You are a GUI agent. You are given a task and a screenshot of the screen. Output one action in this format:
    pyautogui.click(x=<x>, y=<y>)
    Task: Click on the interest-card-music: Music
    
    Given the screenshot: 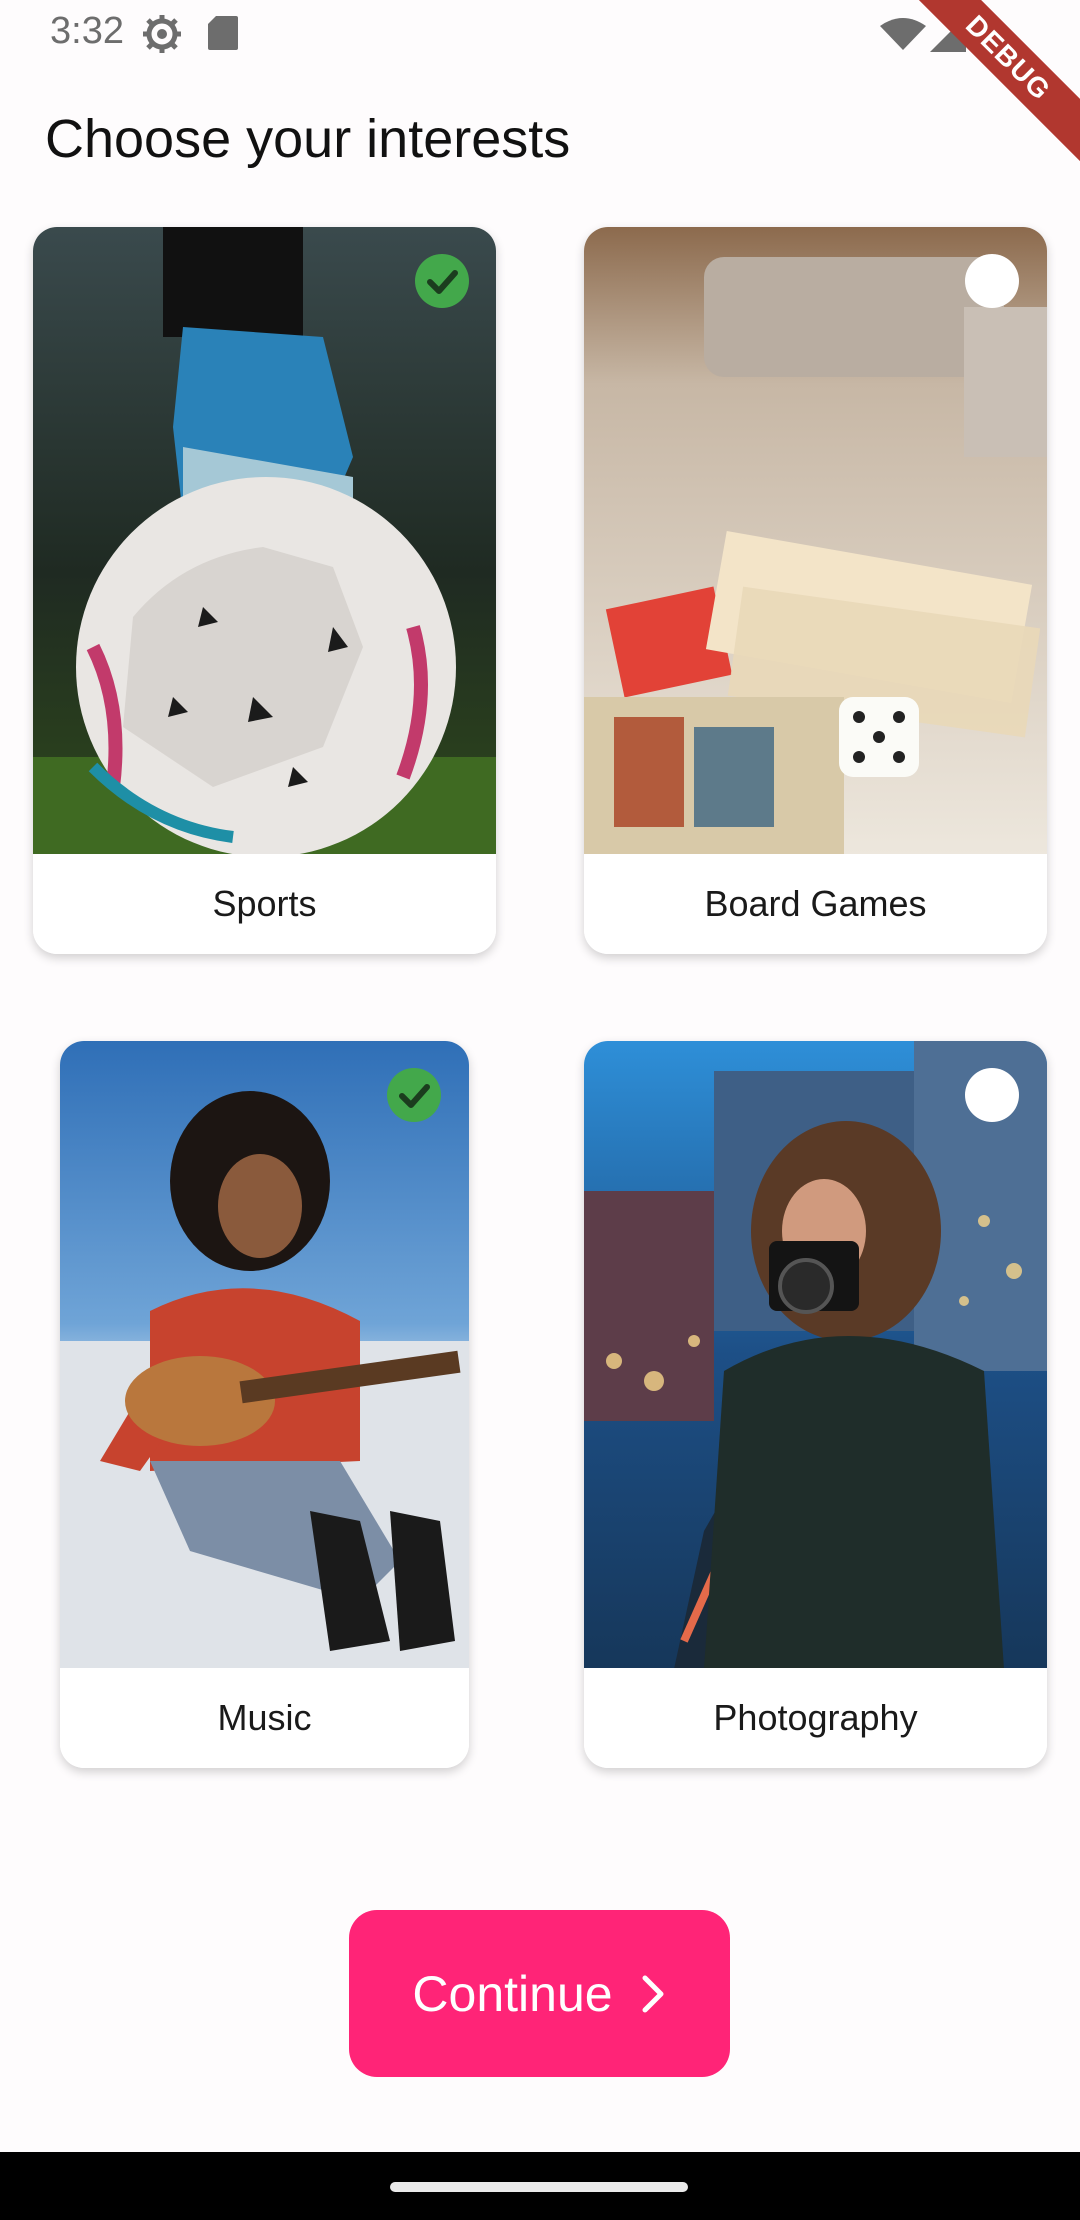 What is the action you would take?
    pyautogui.click(x=264, y=1404)
    